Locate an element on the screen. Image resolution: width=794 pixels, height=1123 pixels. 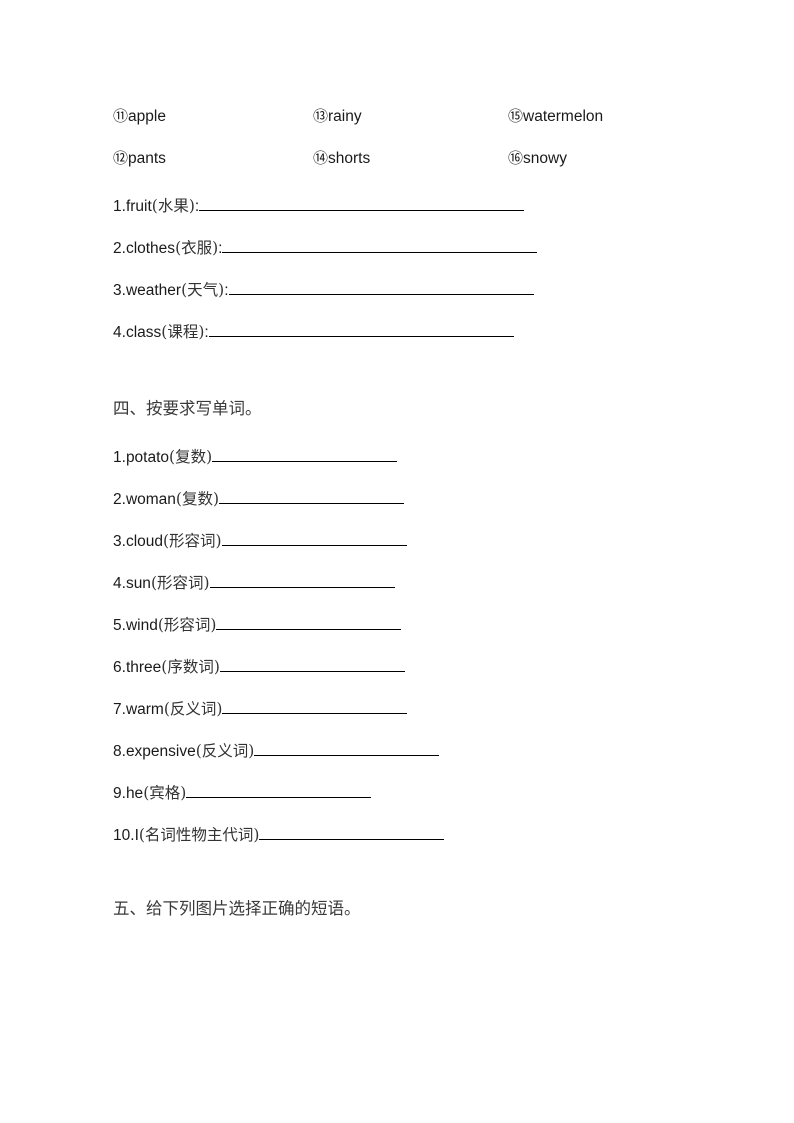
question-row: 3. weather (天气): is located at coordinates (323, 290).